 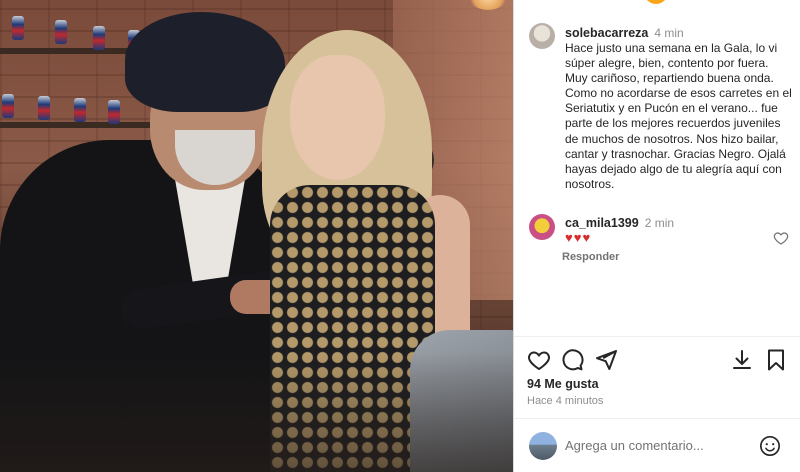 I want to click on caption-avatar, so click(x=542, y=36).